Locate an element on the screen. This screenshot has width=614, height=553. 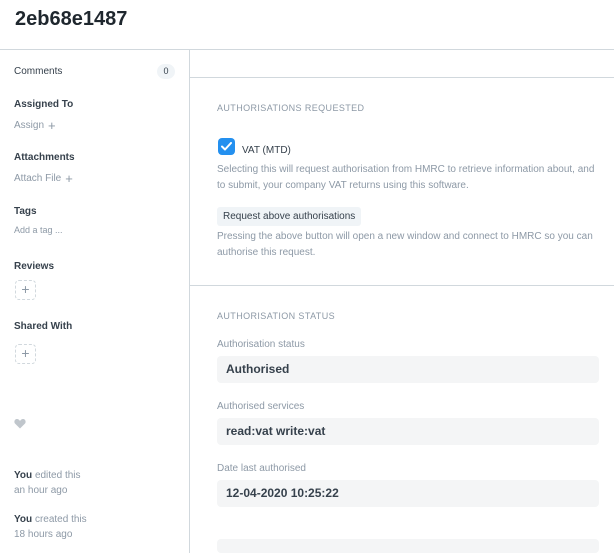
authorisation-status-label: Authorisation status is located at coordinates (261, 344).